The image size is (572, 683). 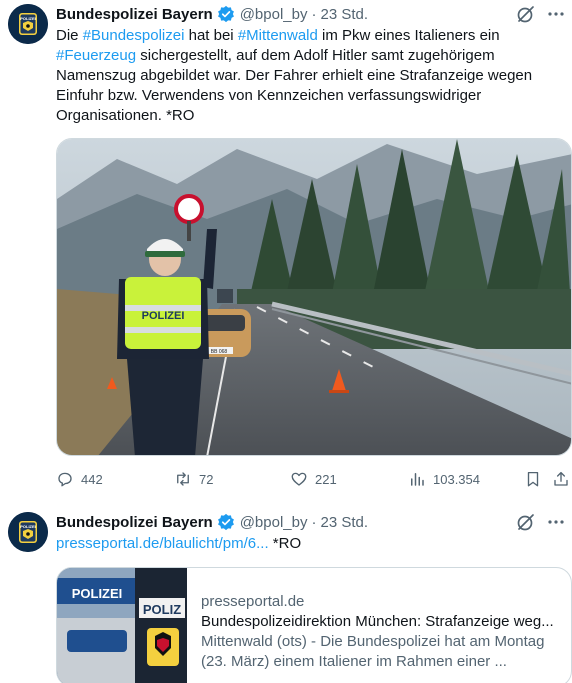 I want to click on share-icon, so click(x=561, y=478).